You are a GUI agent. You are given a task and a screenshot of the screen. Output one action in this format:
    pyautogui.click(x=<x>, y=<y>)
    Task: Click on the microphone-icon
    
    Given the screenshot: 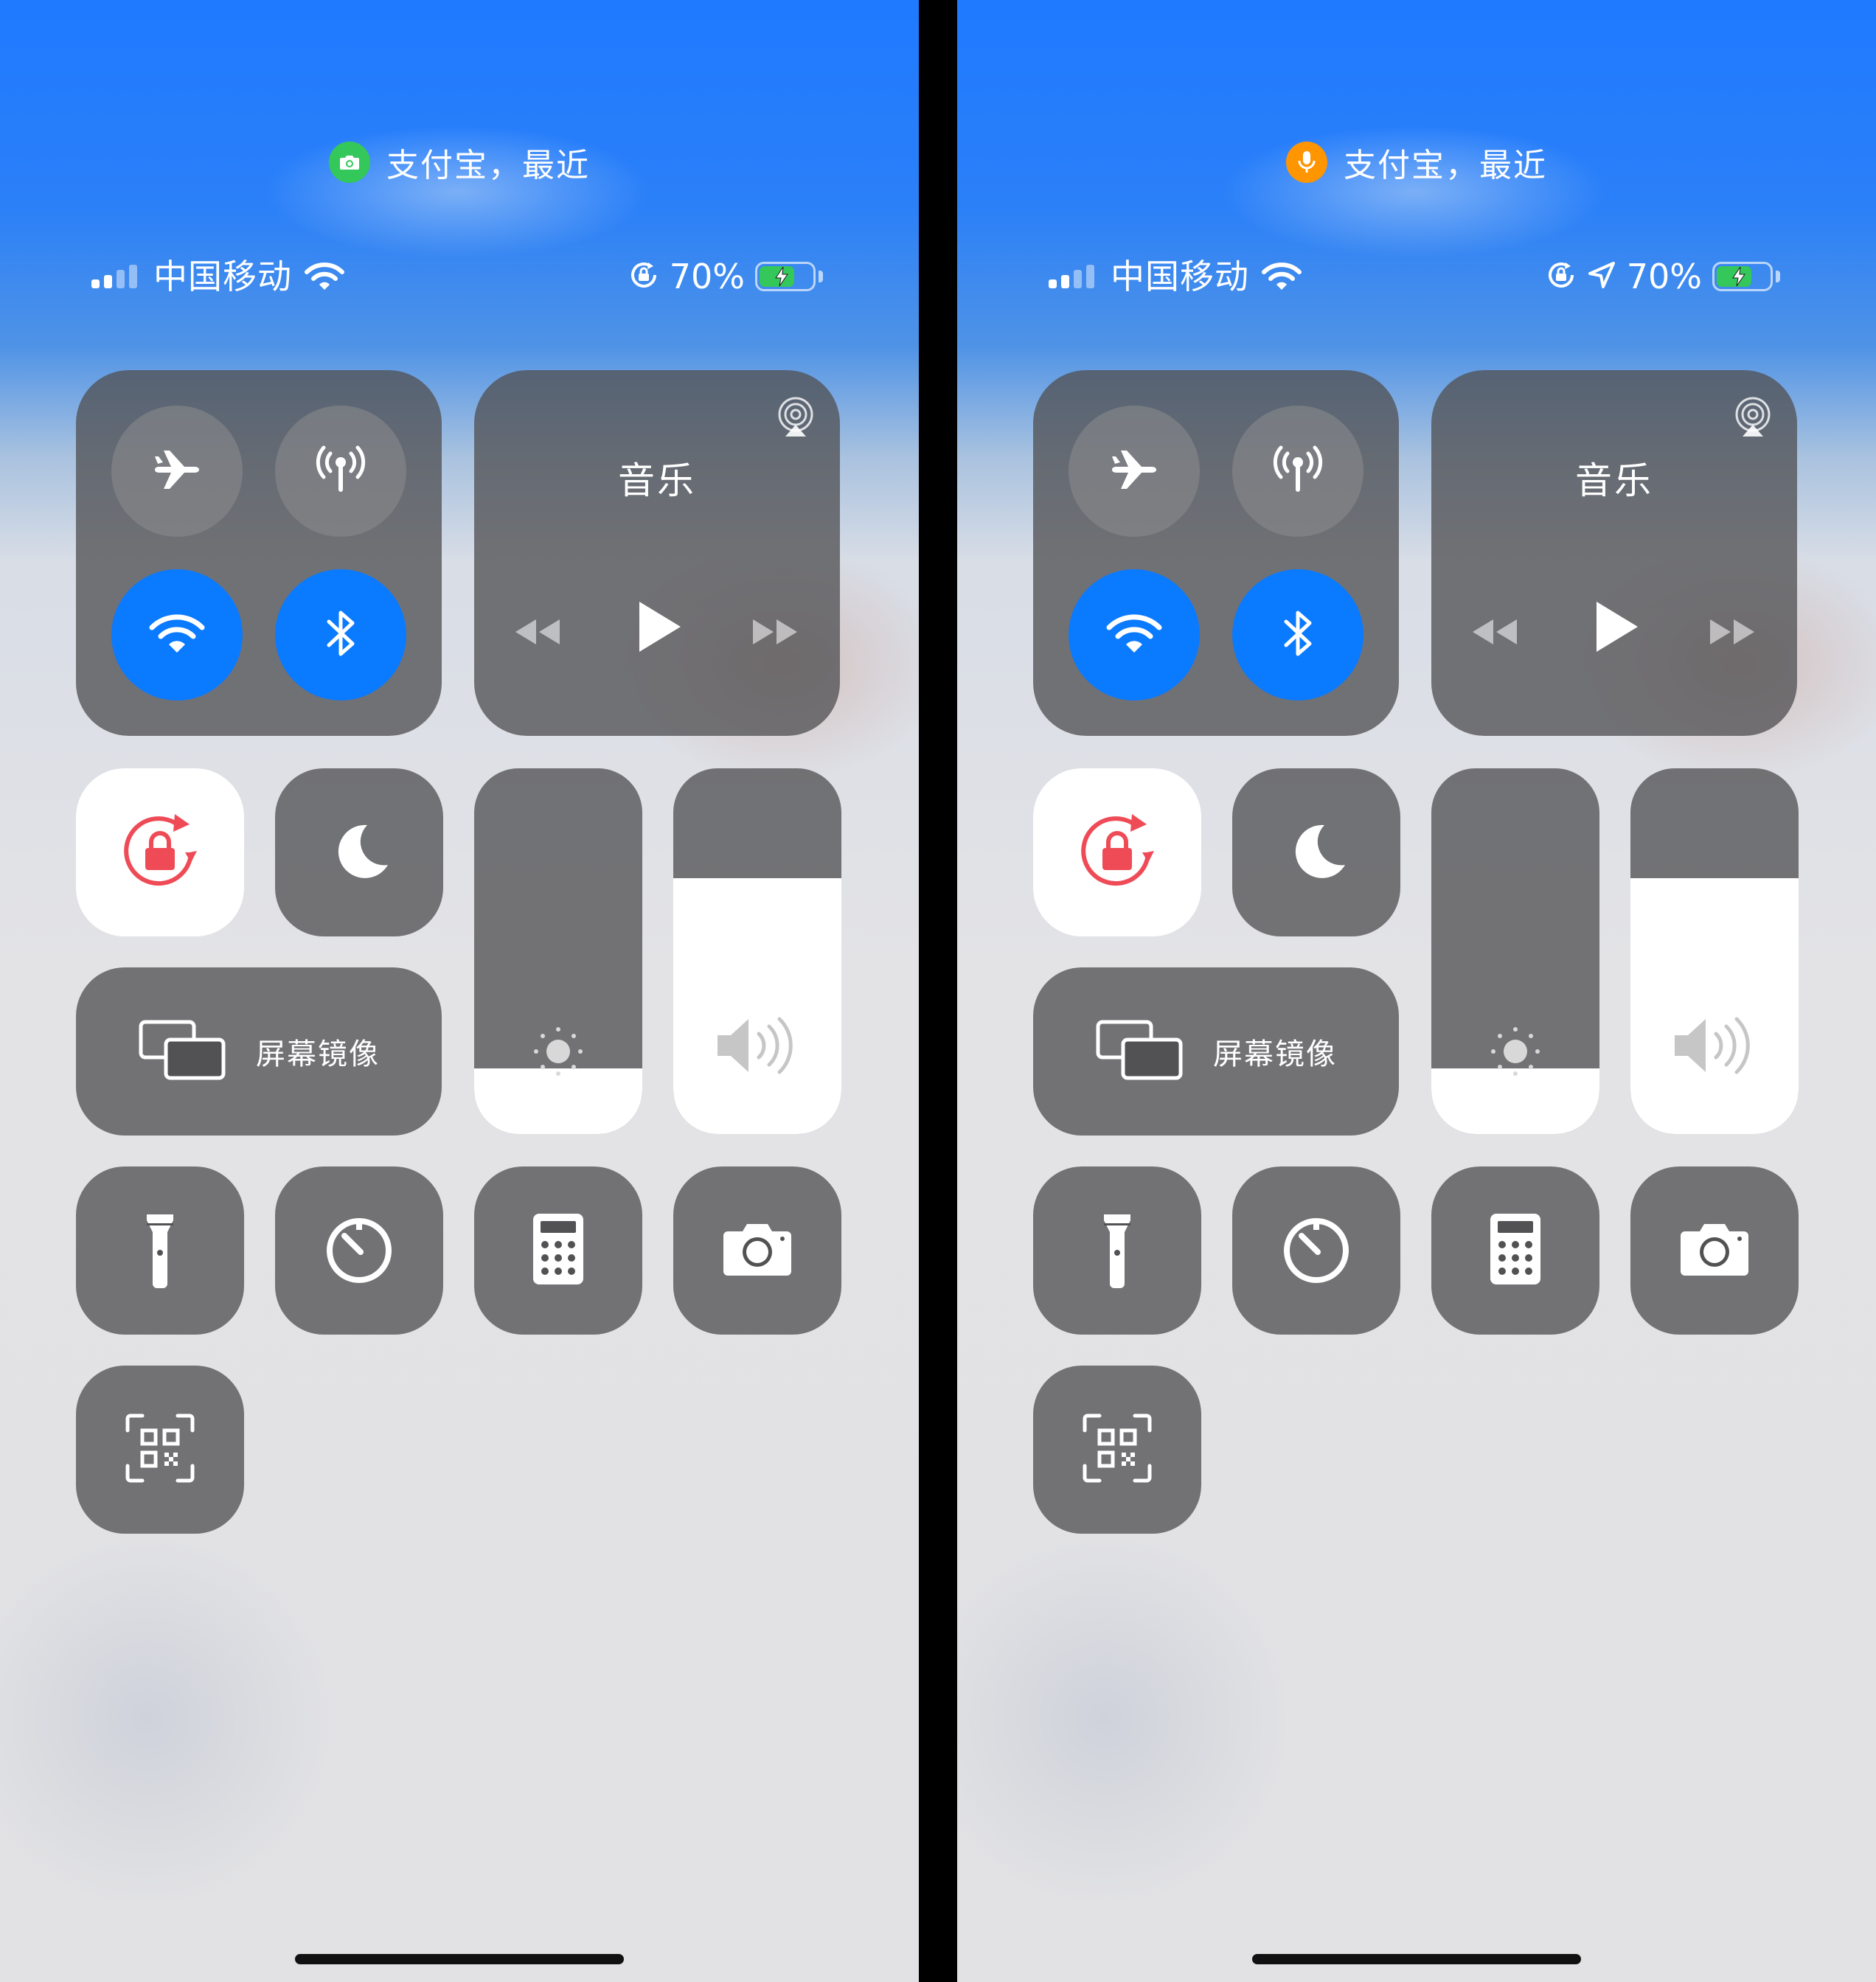 What is the action you would take?
    pyautogui.click(x=1306, y=162)
    